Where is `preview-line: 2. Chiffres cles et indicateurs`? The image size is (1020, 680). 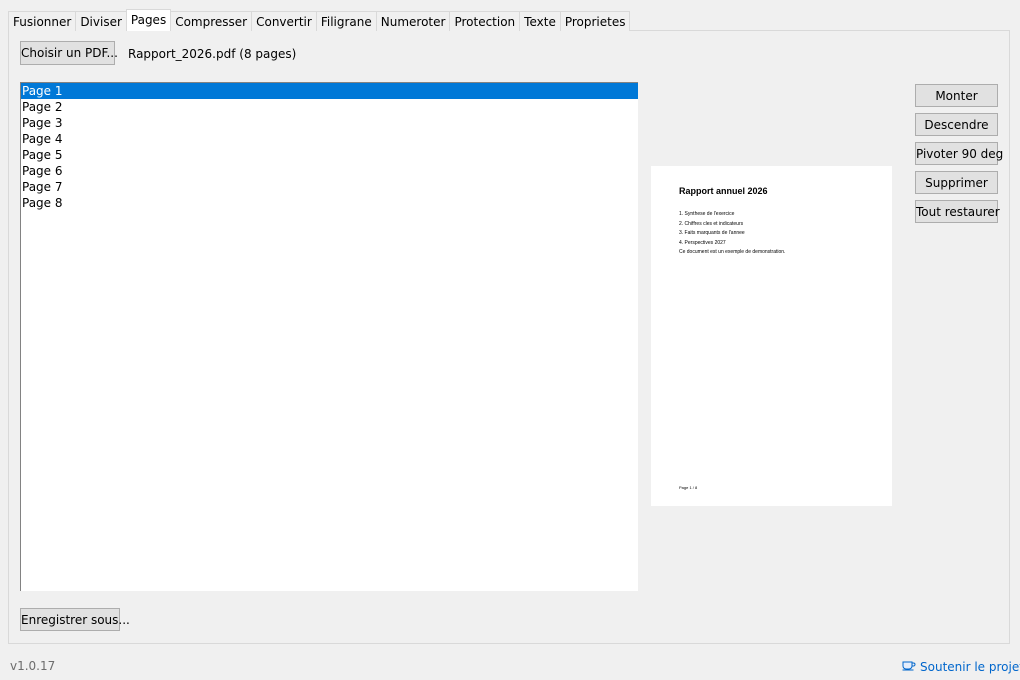 preview-line: 2. Chiffres cles et indicateurs is located at coordinates (711, 223).